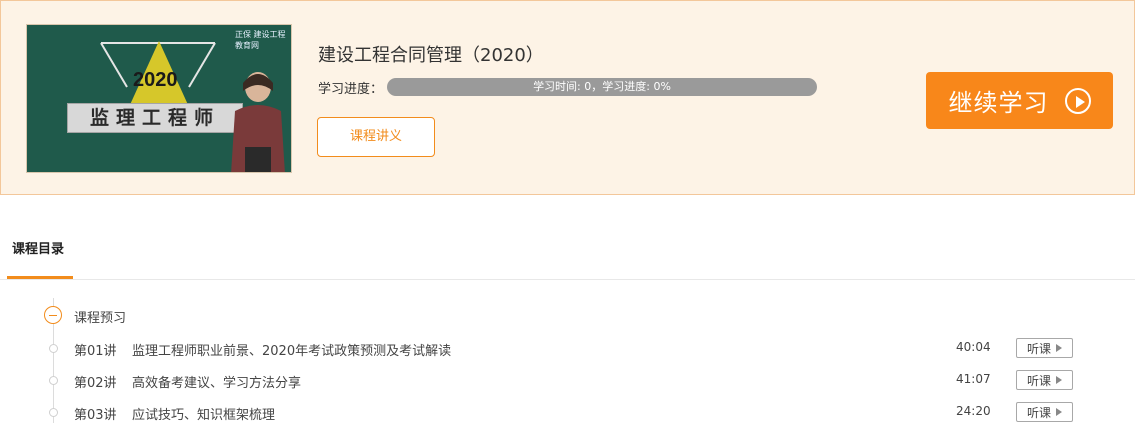 This screenshot has height=443, width=1135. Describe the element at coordinates (95, 351) in the screenshot. I see `lesson-number: 第01讲` at that location.